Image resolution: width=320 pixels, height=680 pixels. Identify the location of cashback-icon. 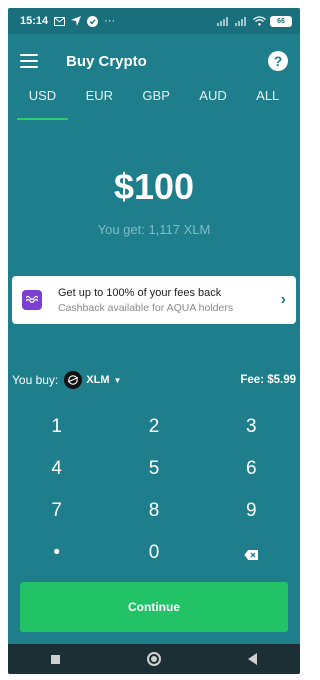
(32, 300).